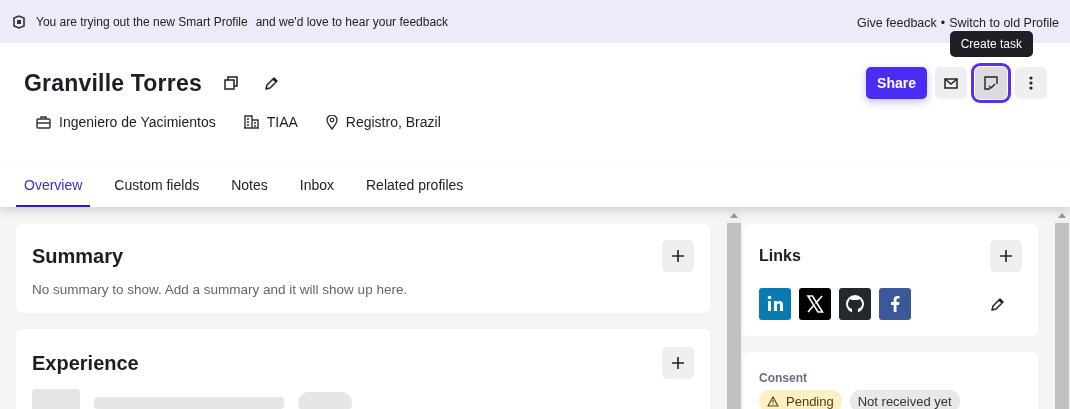  What do you see at coordinates (331, 122) in the screenshot?
I see `location-pin-icon` at bounding box center [331, 122].